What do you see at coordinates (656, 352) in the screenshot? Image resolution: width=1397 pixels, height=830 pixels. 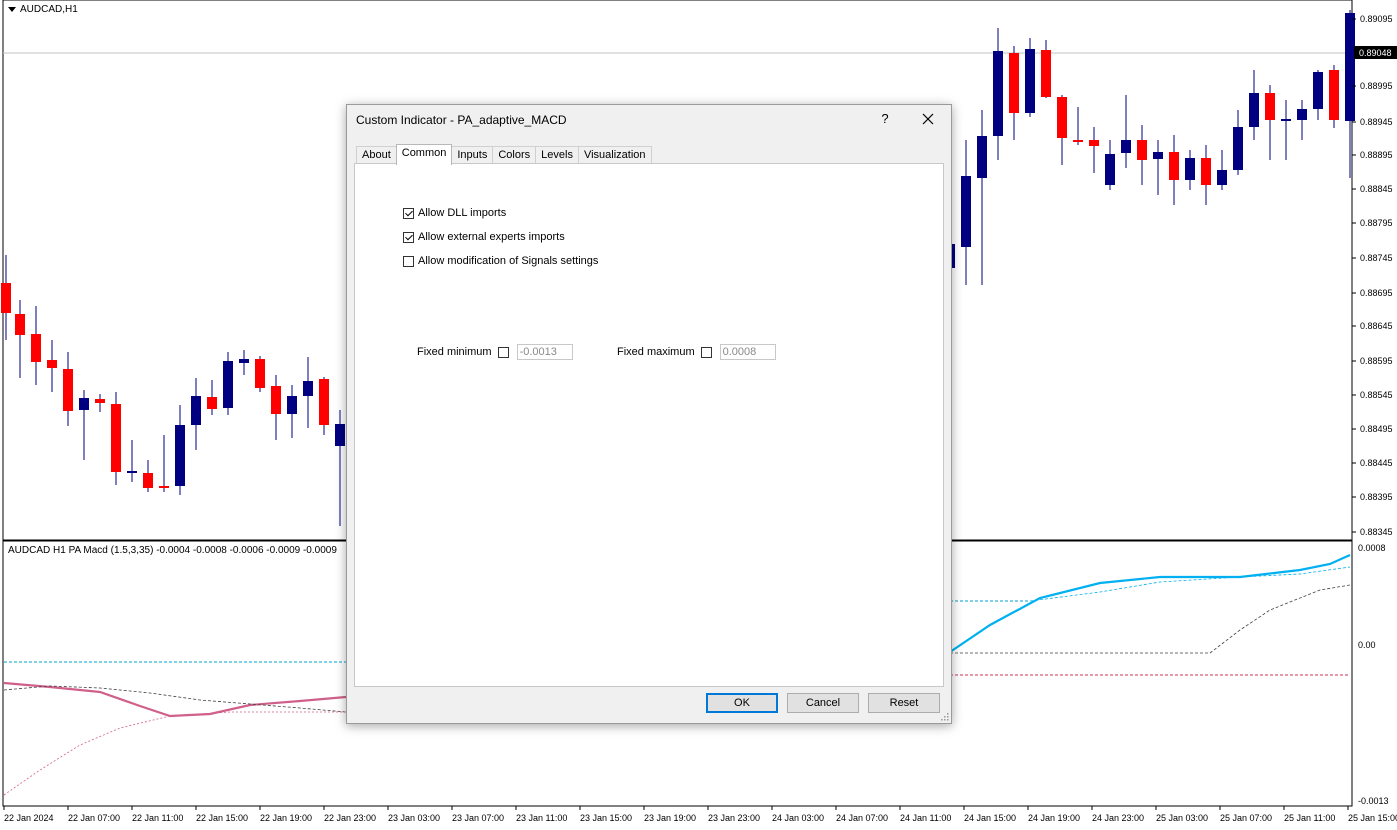 I see `fixed-maximum-label: Fixed maximum` at bounding box center [656, 352].